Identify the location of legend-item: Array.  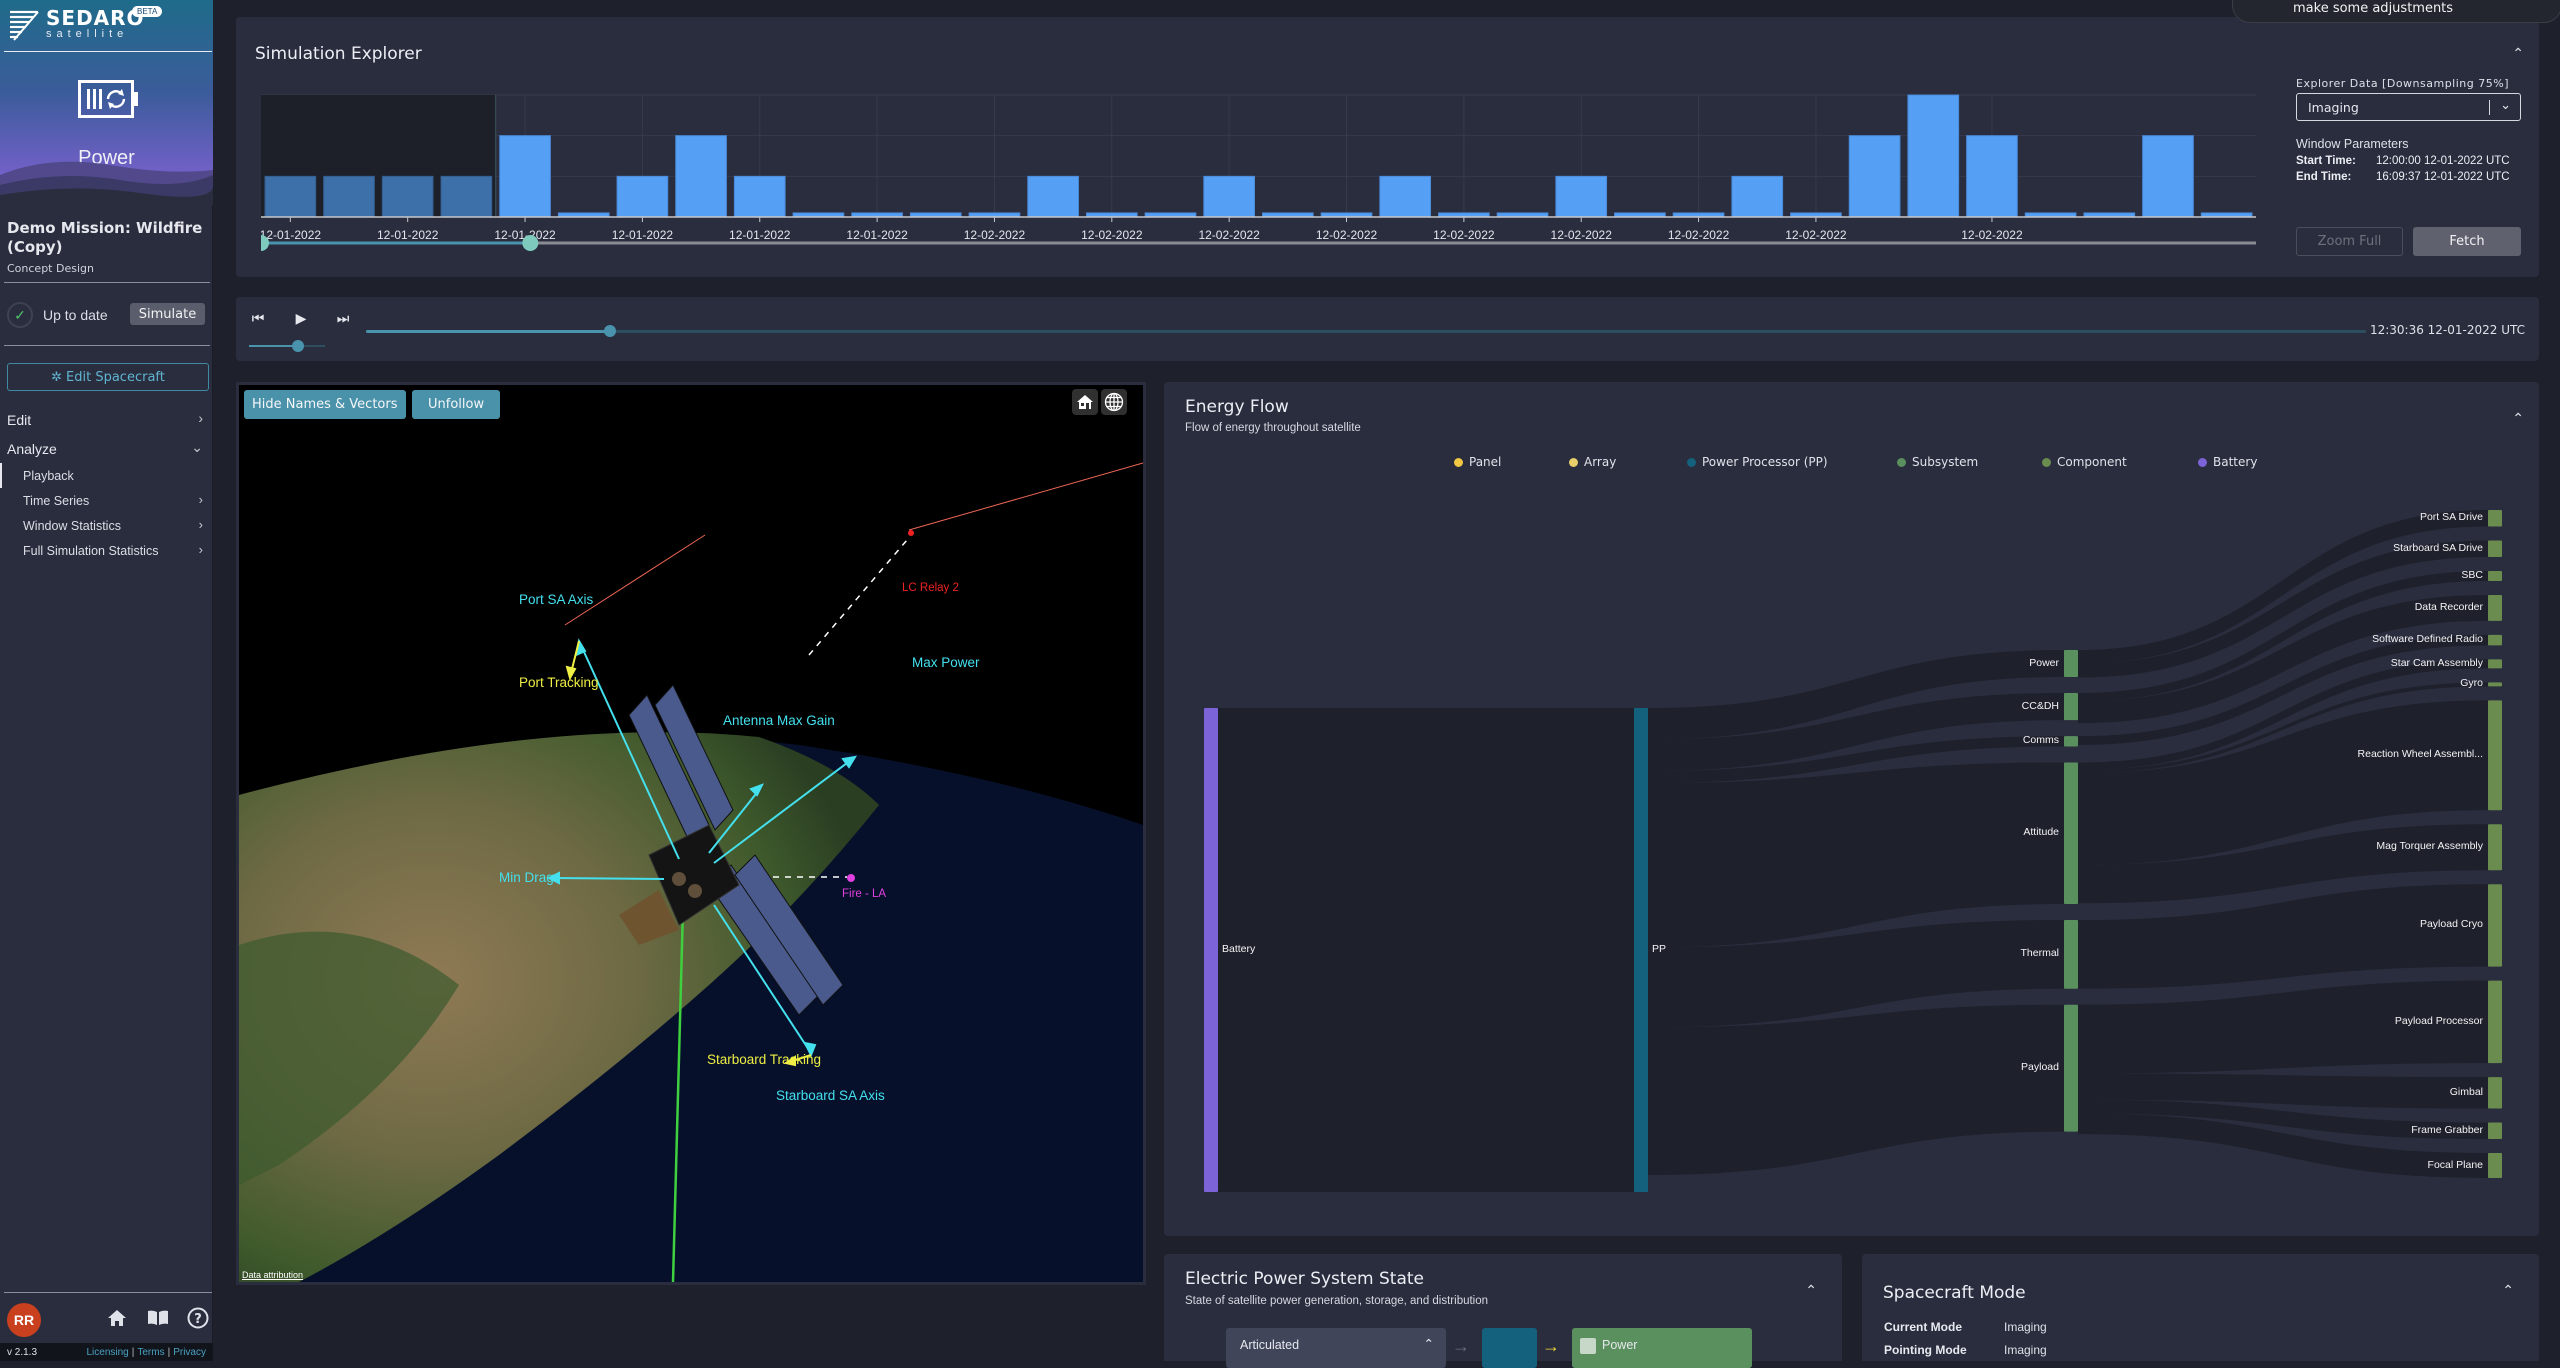
(1592, 462).